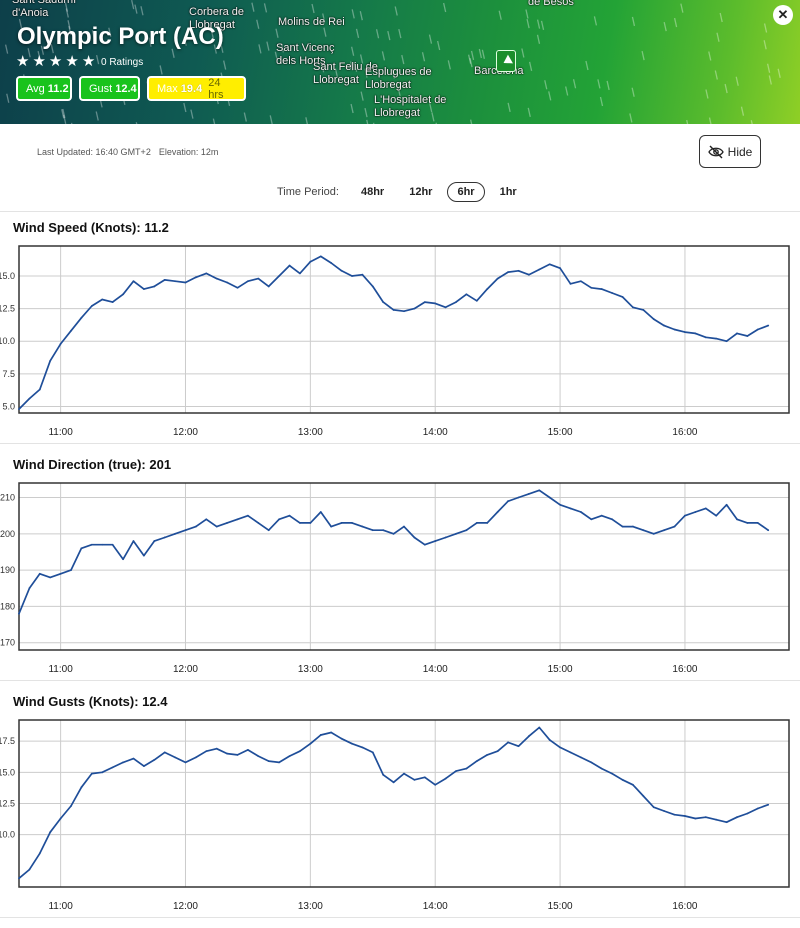 The height and width of the screenshot is (928, 800). Describe the element at coordinates (508, 192) in the screenshot. I see `time-period-1hr: 1hr` at that location.